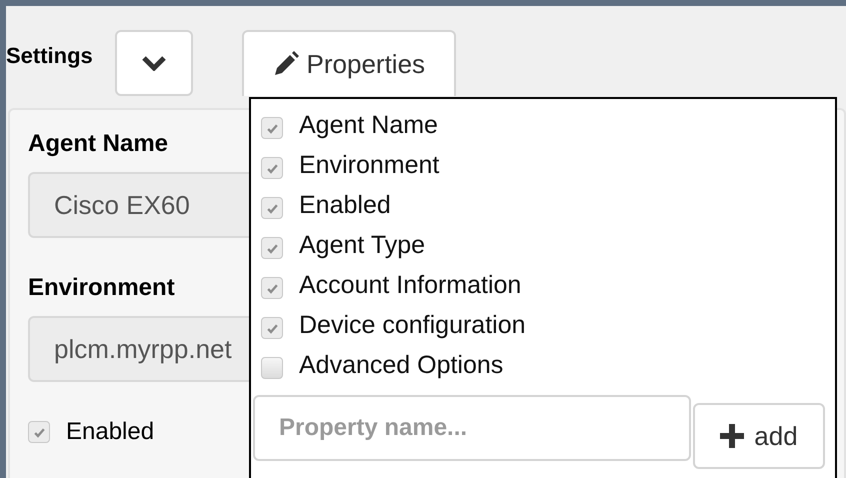  I want to click on expand-button, so click(153, 63).